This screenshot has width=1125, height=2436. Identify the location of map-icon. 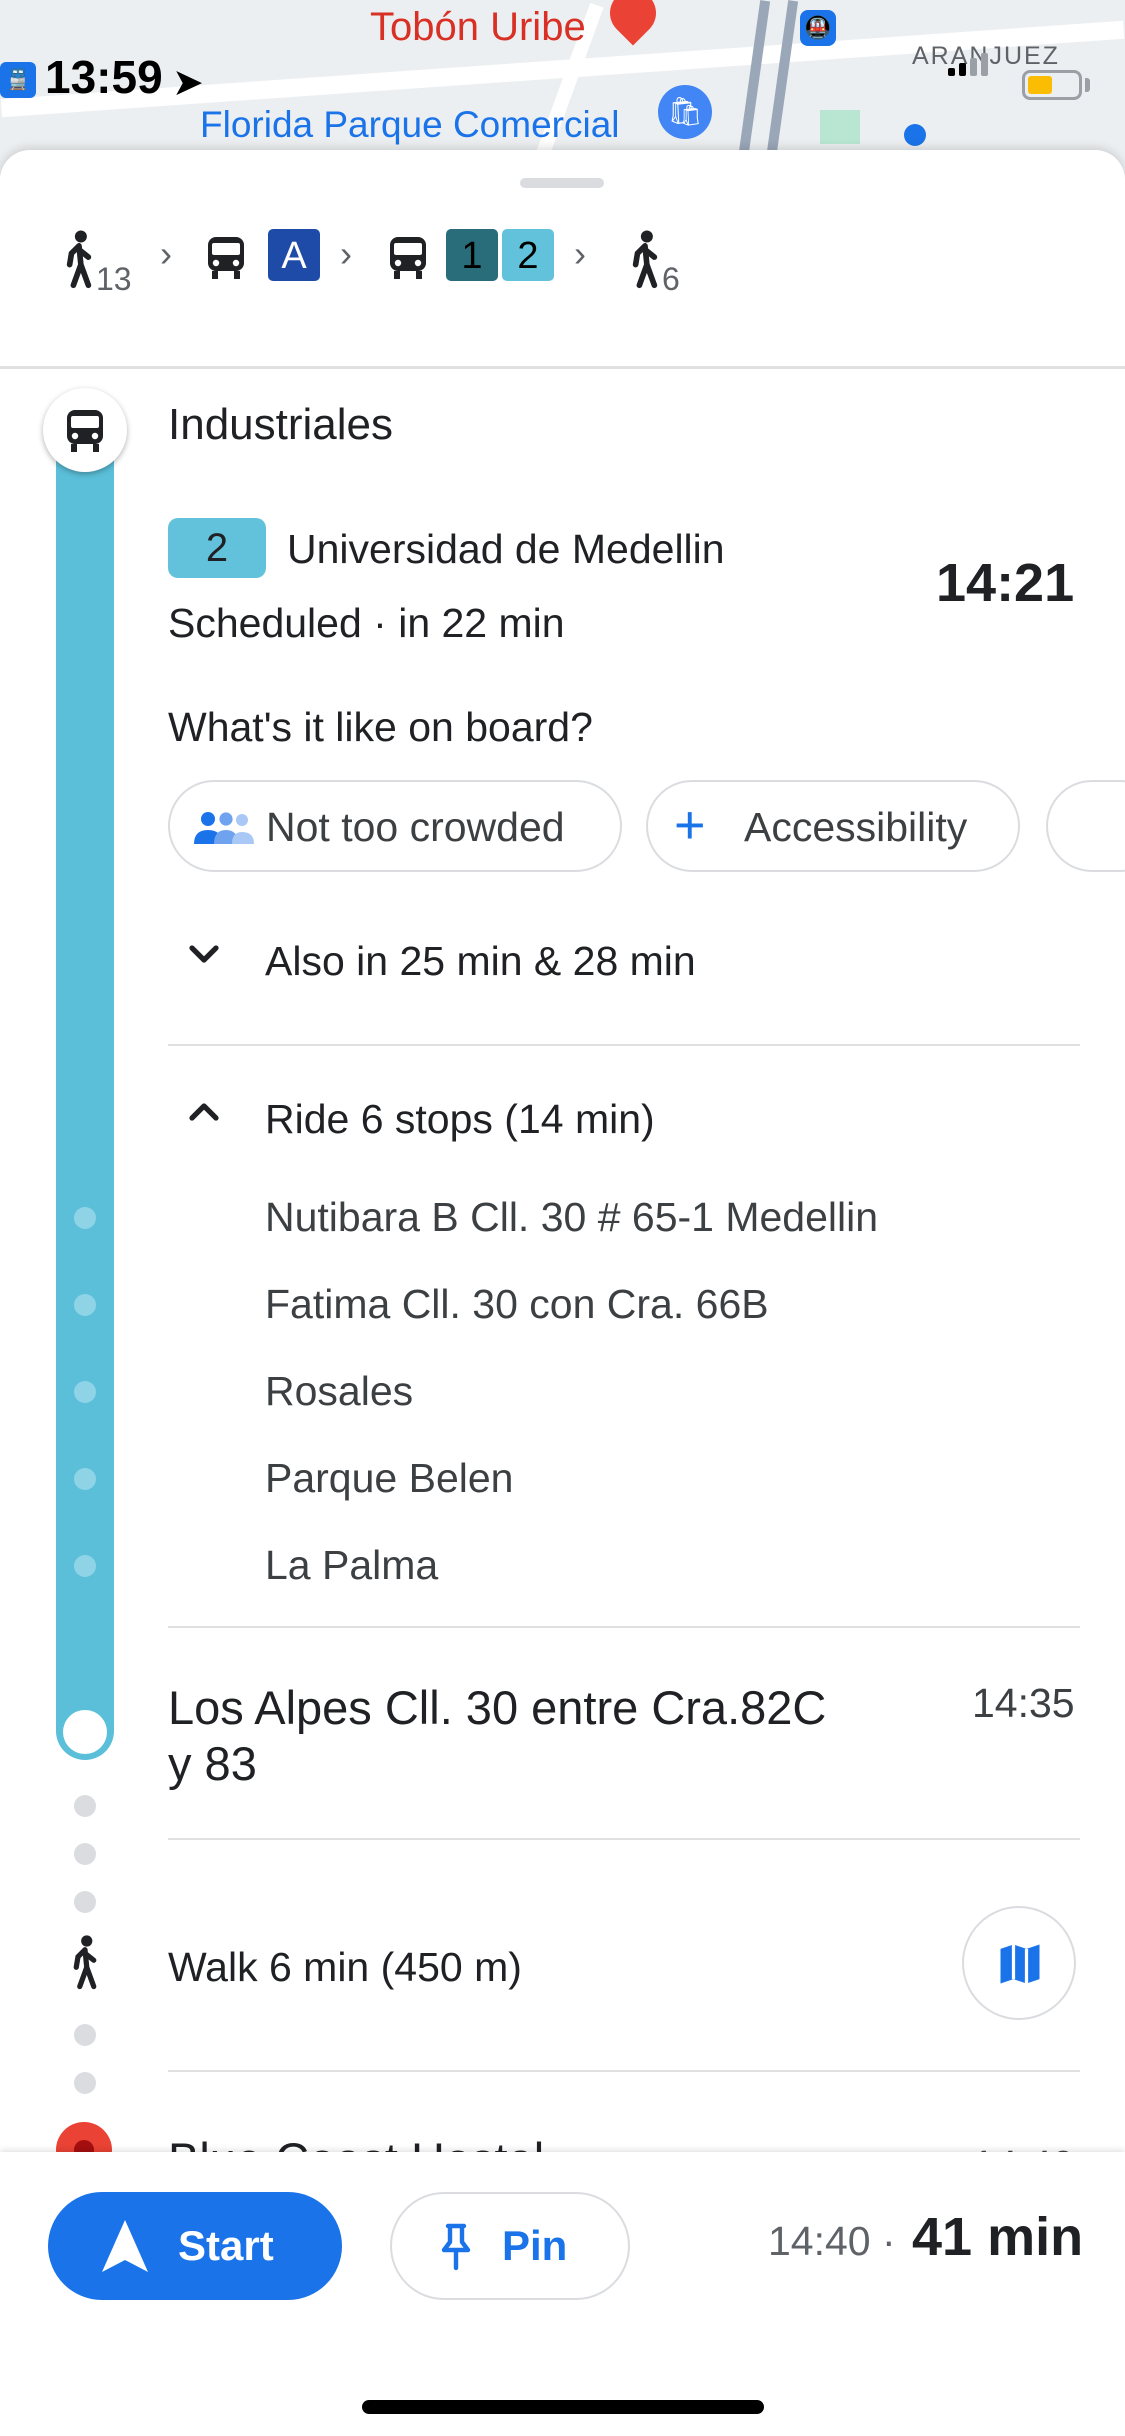
(1020, 1964).